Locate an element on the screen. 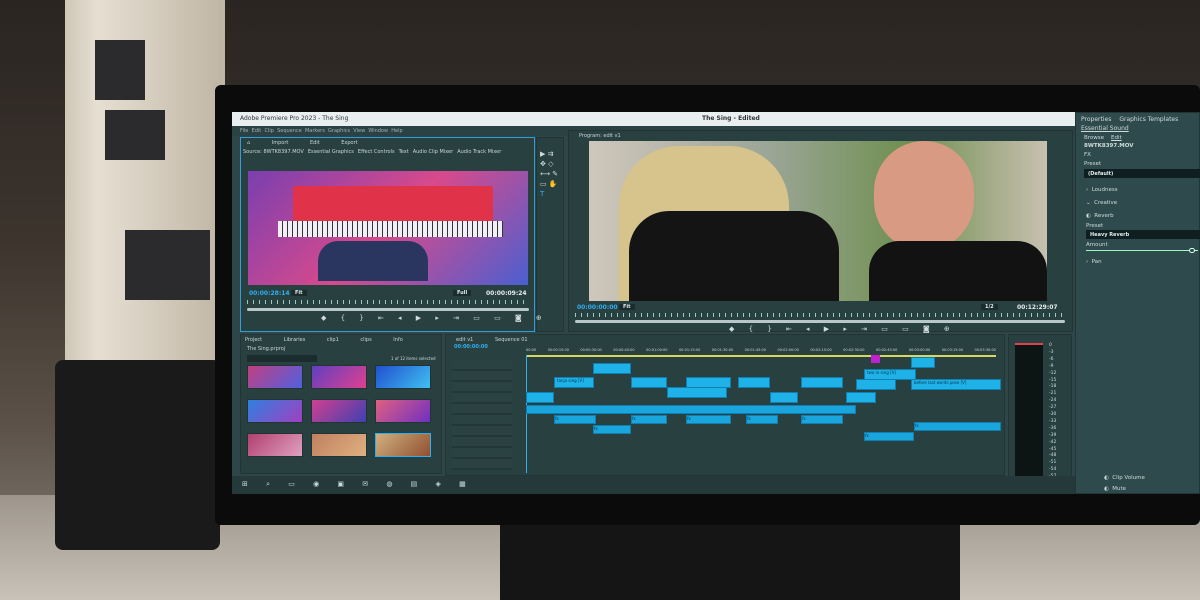 The image size is (1200, 600). program-zoom-select: Fit is located at coordinates (627, 307).